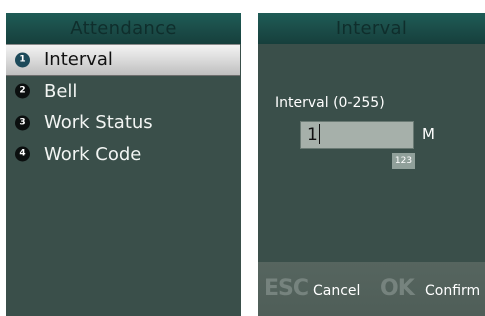 The height and width of the screenshot is (316, 485). I want to click on title-bar: Attendance, so click(123, 28).